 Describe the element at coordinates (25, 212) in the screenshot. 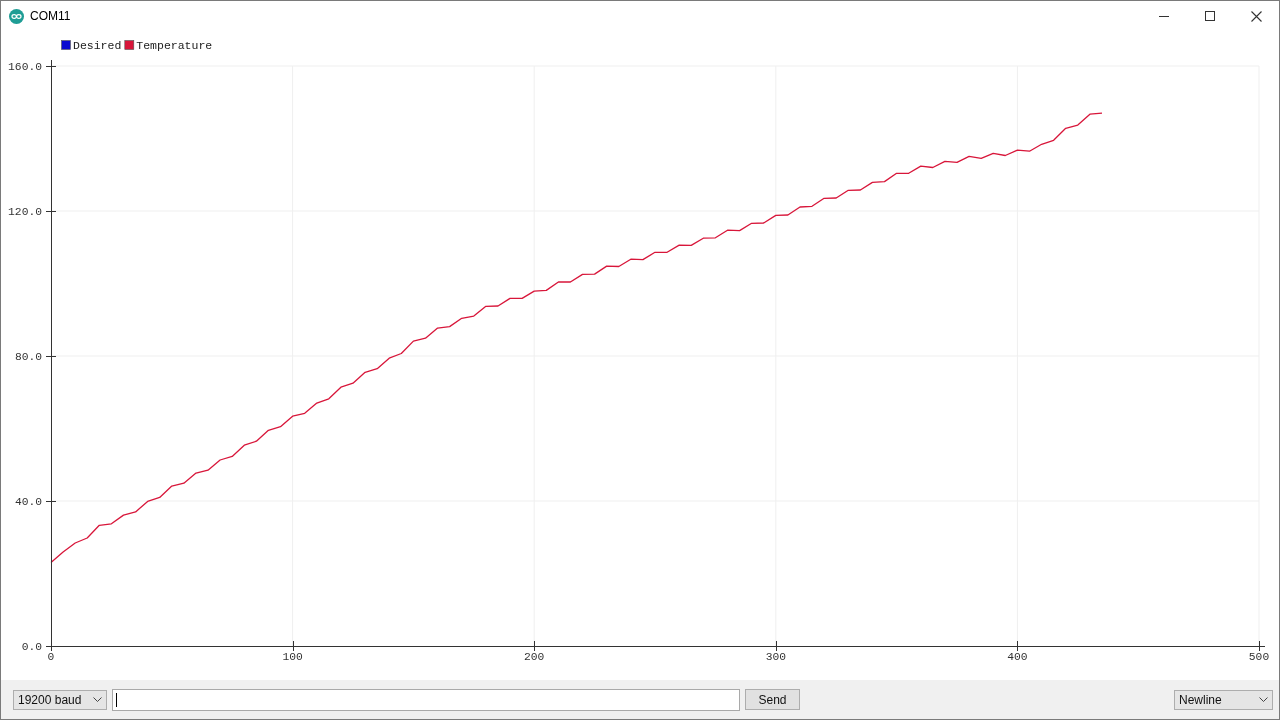

I see `y-tick-label: 120.0` at that location.